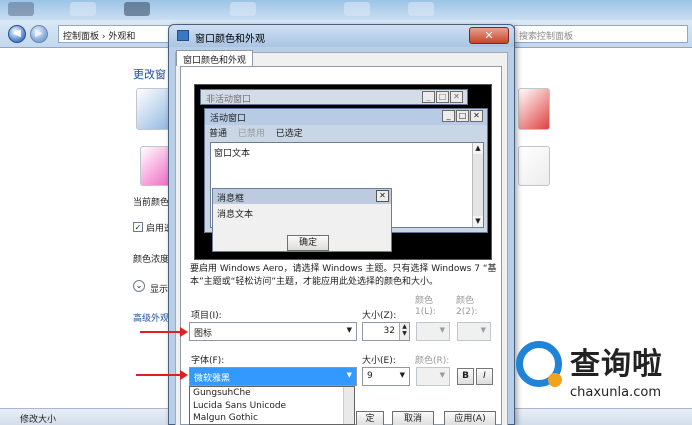 Image resolution: width=692 pixels, height=425 pixels. What do you see at coordinates (138, 227) in the screenshot?
I see `transparency-checkbox: ✓` at bounding box center [138, 227].